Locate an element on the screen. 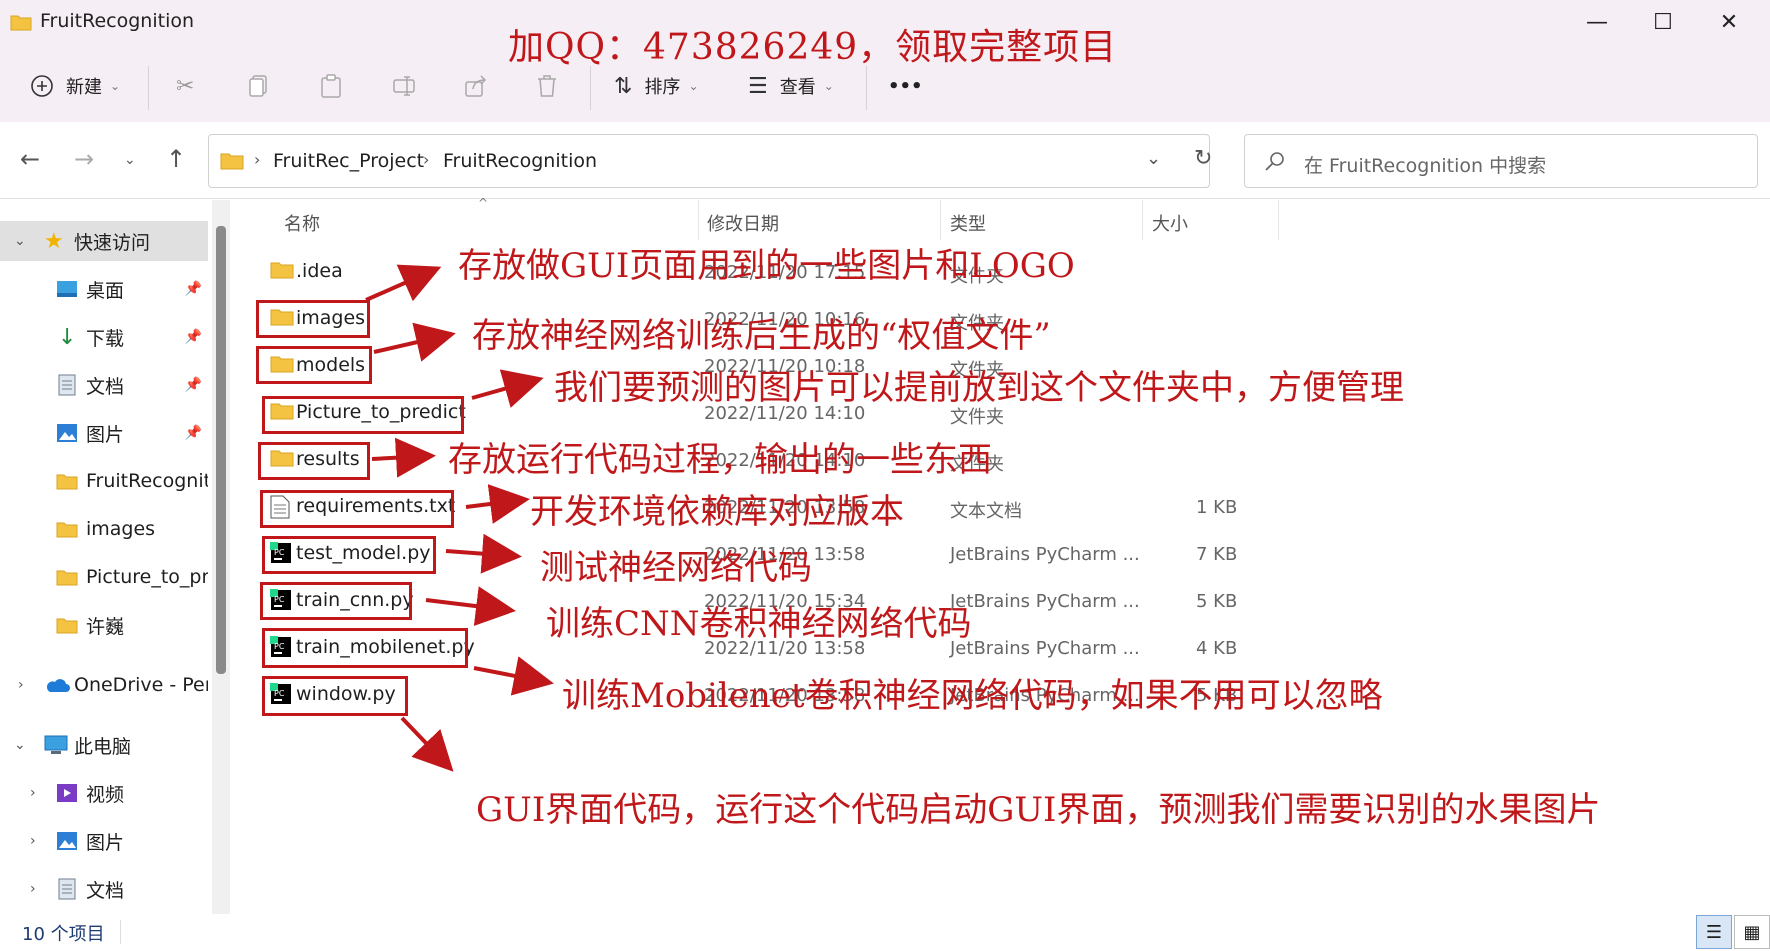  arrow-to-train-mobilenet-note is located at coordinates (513, 676).